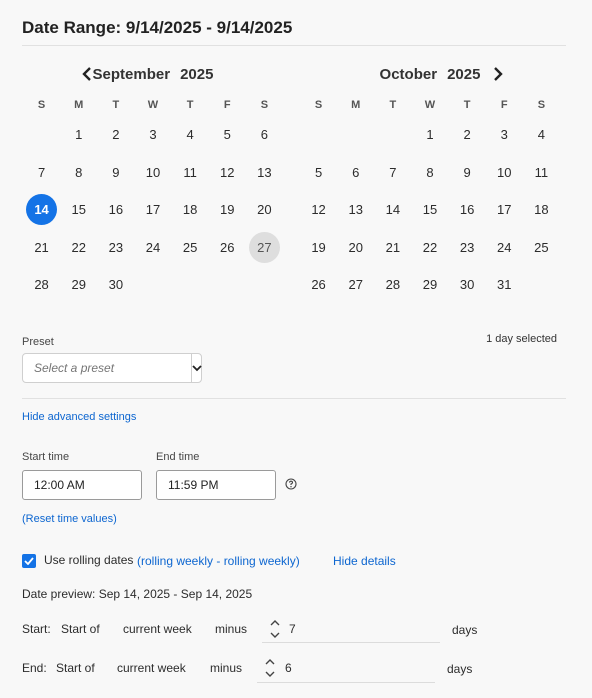 The image size is (592, 698). I want to click on day-number: 20, so click(264, 210).